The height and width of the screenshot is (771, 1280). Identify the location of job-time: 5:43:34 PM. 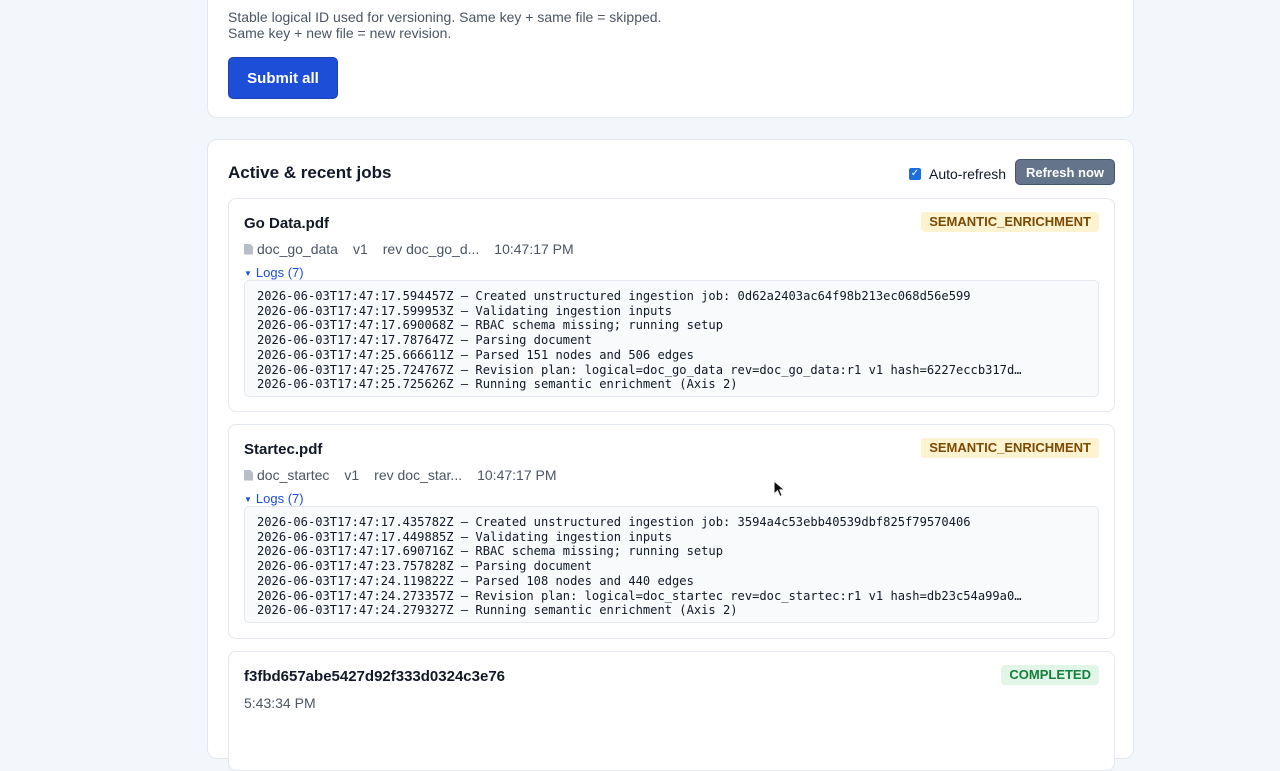
(280, 703).